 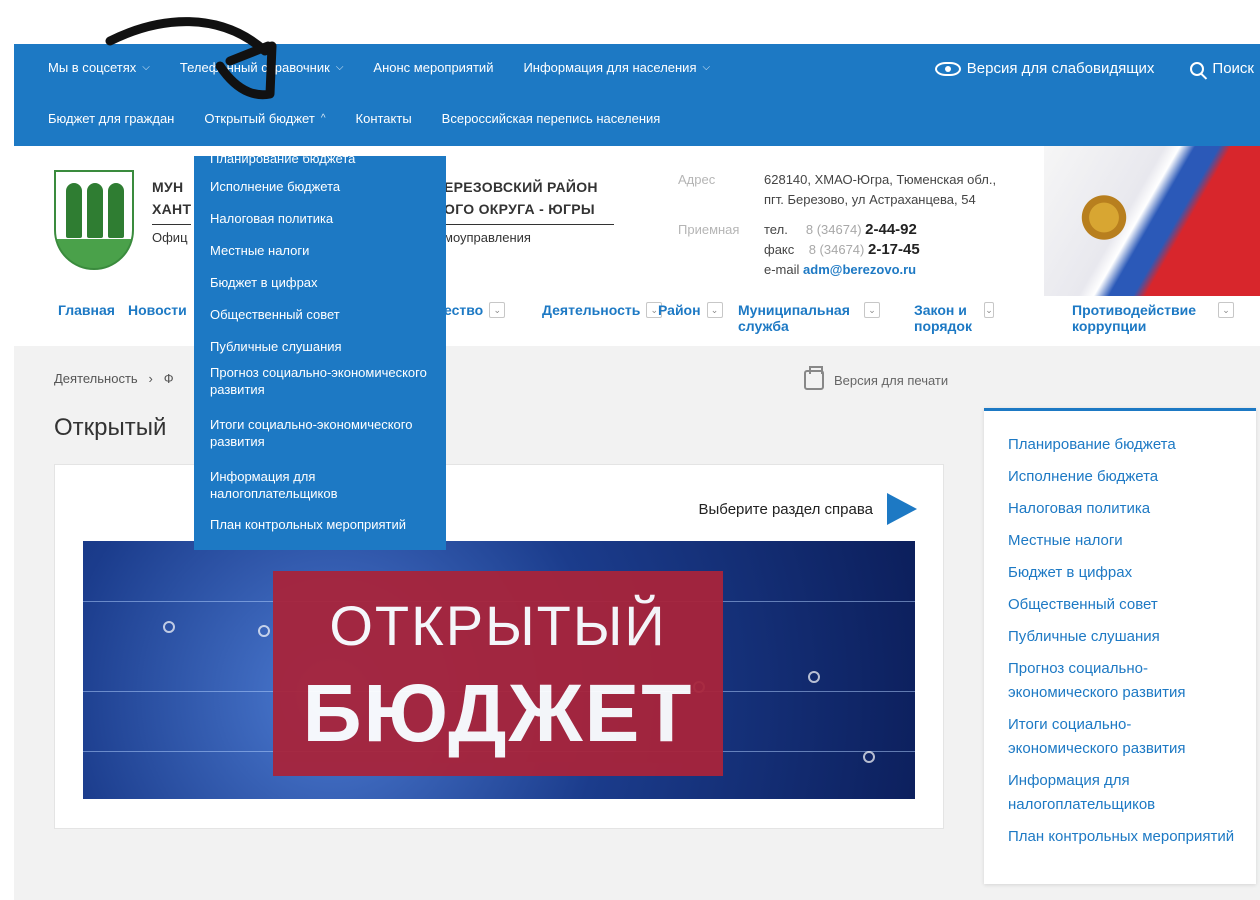 I want to click on fax-label: факс, so click(x=779, y=249).